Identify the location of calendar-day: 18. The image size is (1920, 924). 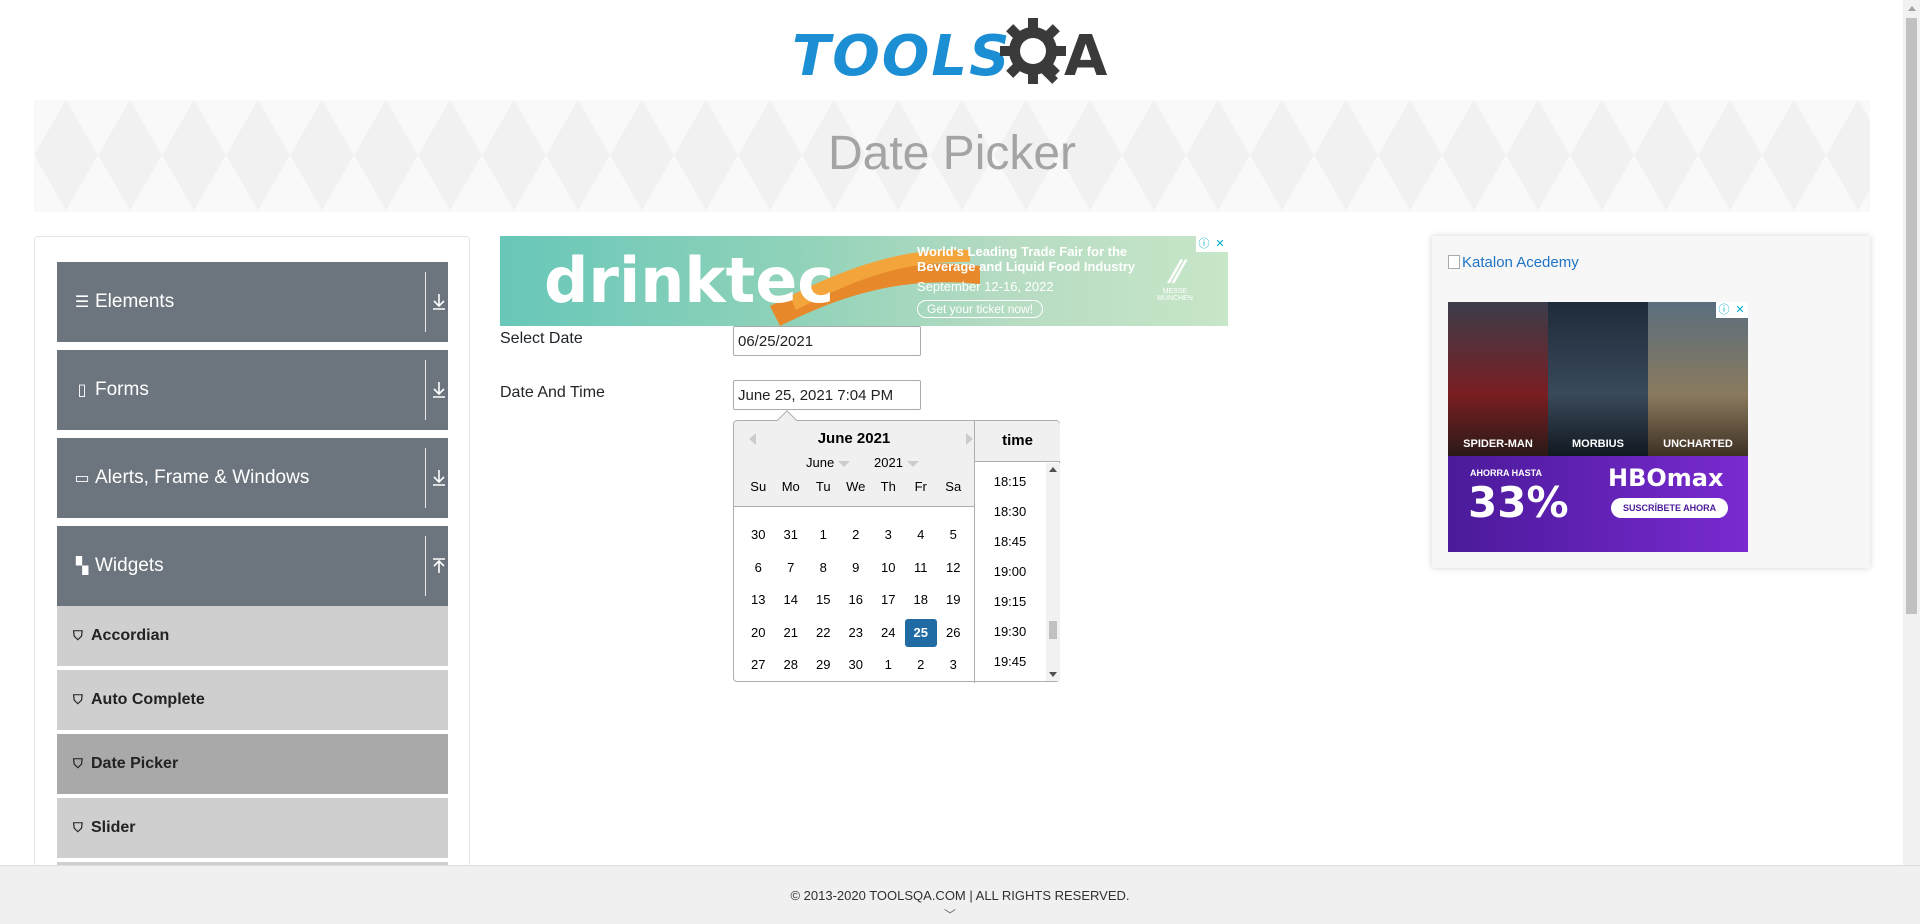
(921, 600).